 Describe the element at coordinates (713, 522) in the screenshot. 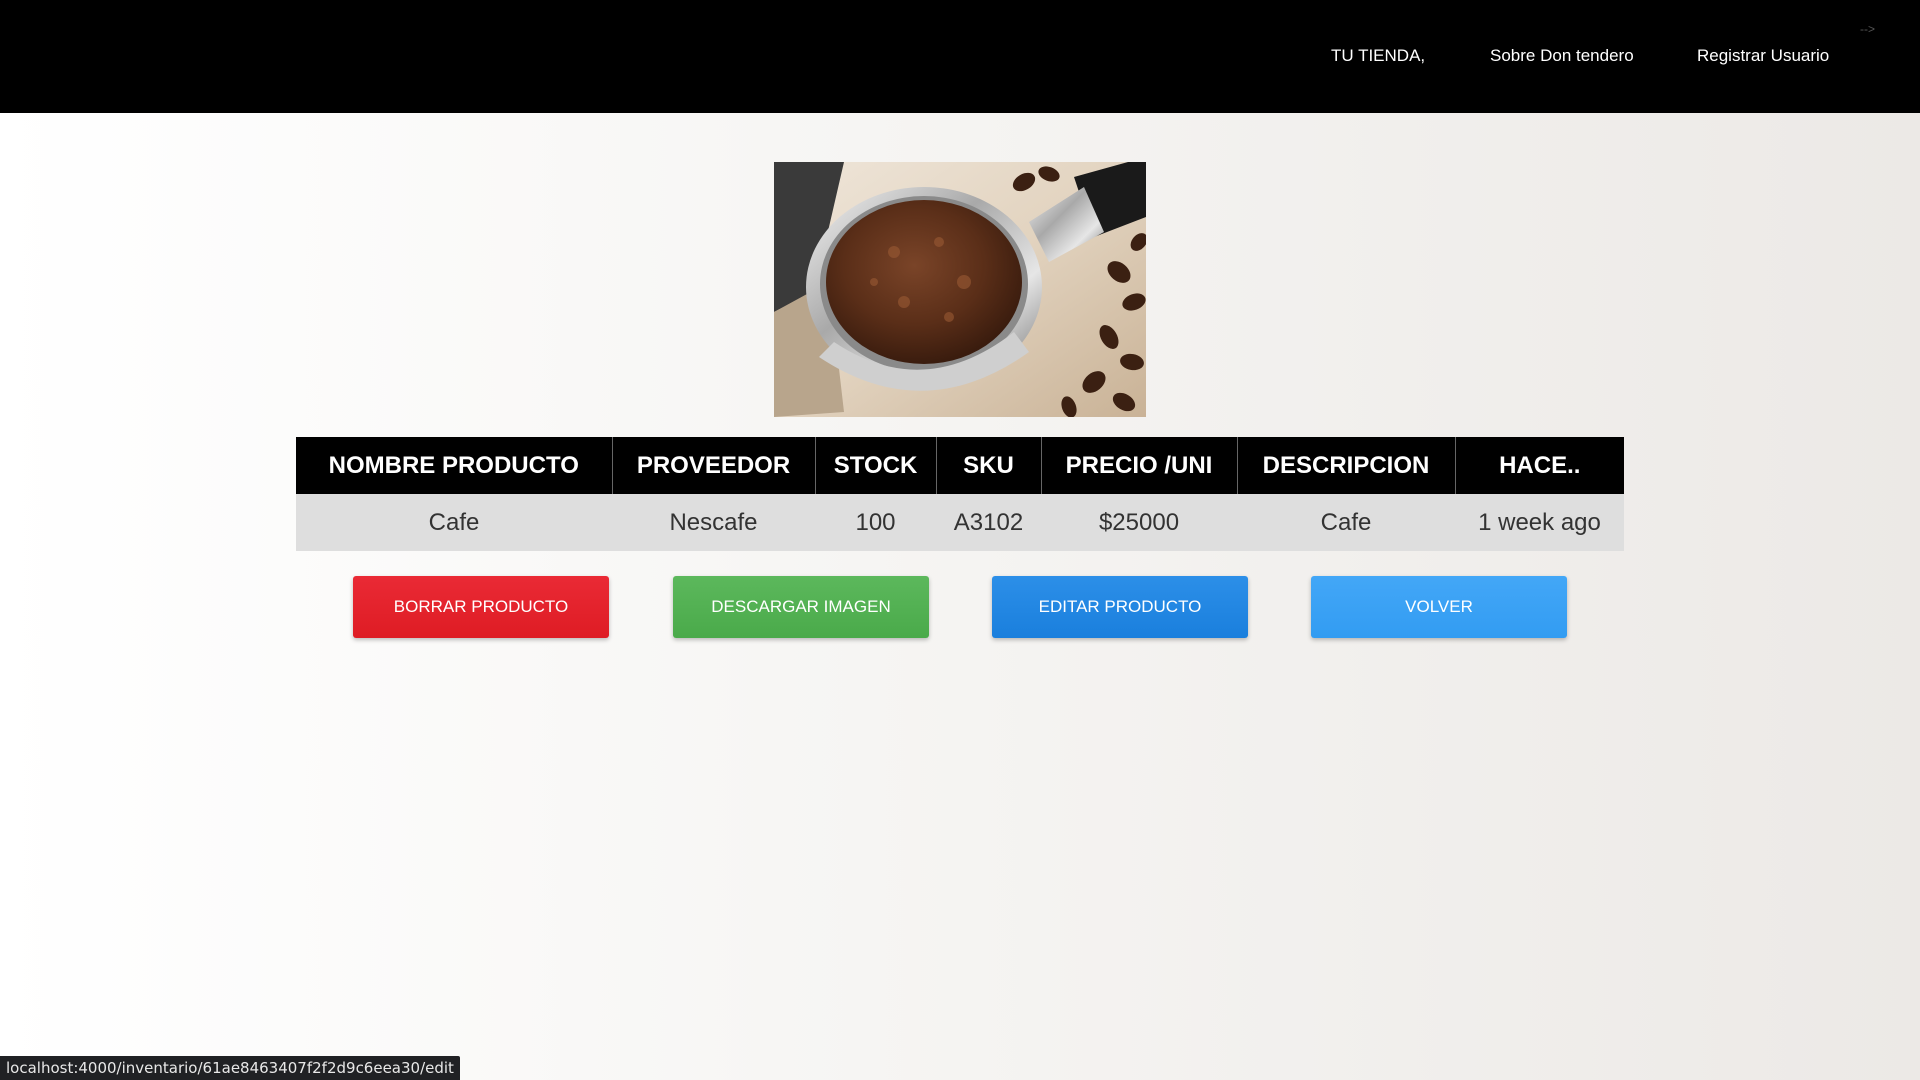

I see `cell-proveedor: Nescafe` at that location.